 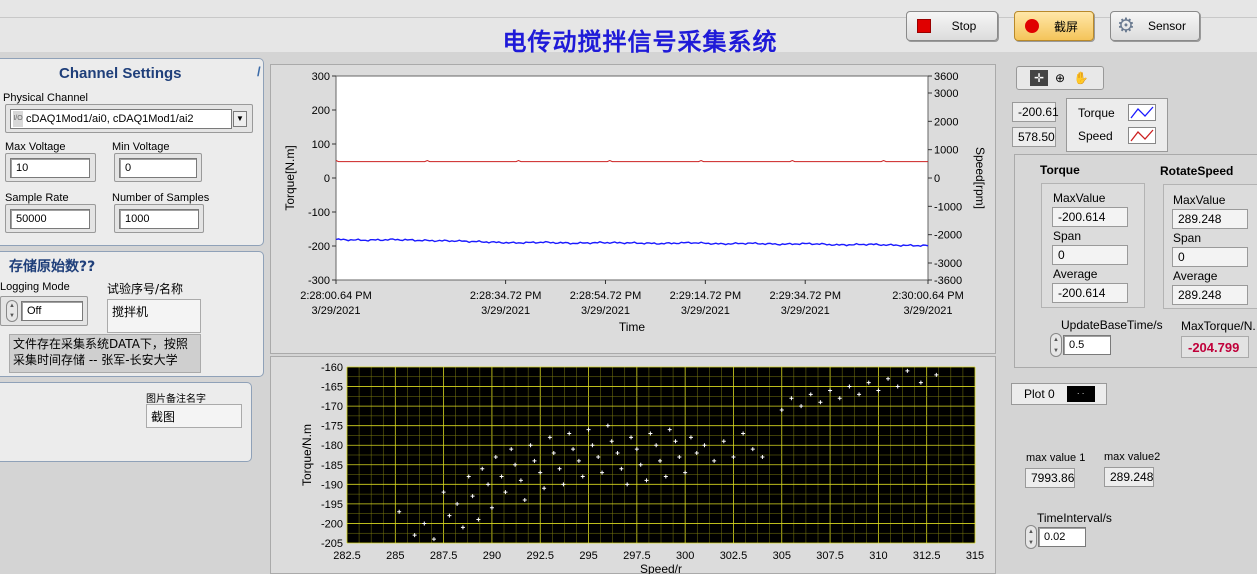 What do you see at coordinates (1126, 26) in the screenshot?
I see `gear-icon: ⚙` at bounding box center [1126, 26].